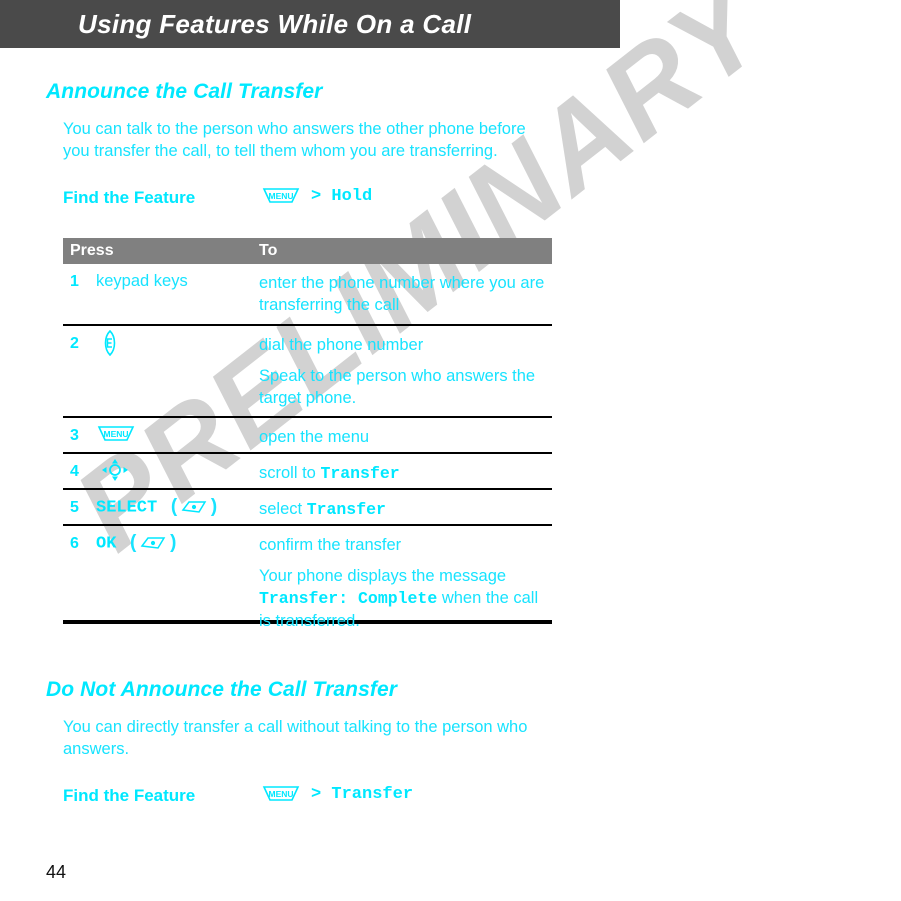 The width and height of the screenshot is (901, 901). Describe the element at coordinates (74, 435) in the screenshot. I see `step-number: 3` at that location.